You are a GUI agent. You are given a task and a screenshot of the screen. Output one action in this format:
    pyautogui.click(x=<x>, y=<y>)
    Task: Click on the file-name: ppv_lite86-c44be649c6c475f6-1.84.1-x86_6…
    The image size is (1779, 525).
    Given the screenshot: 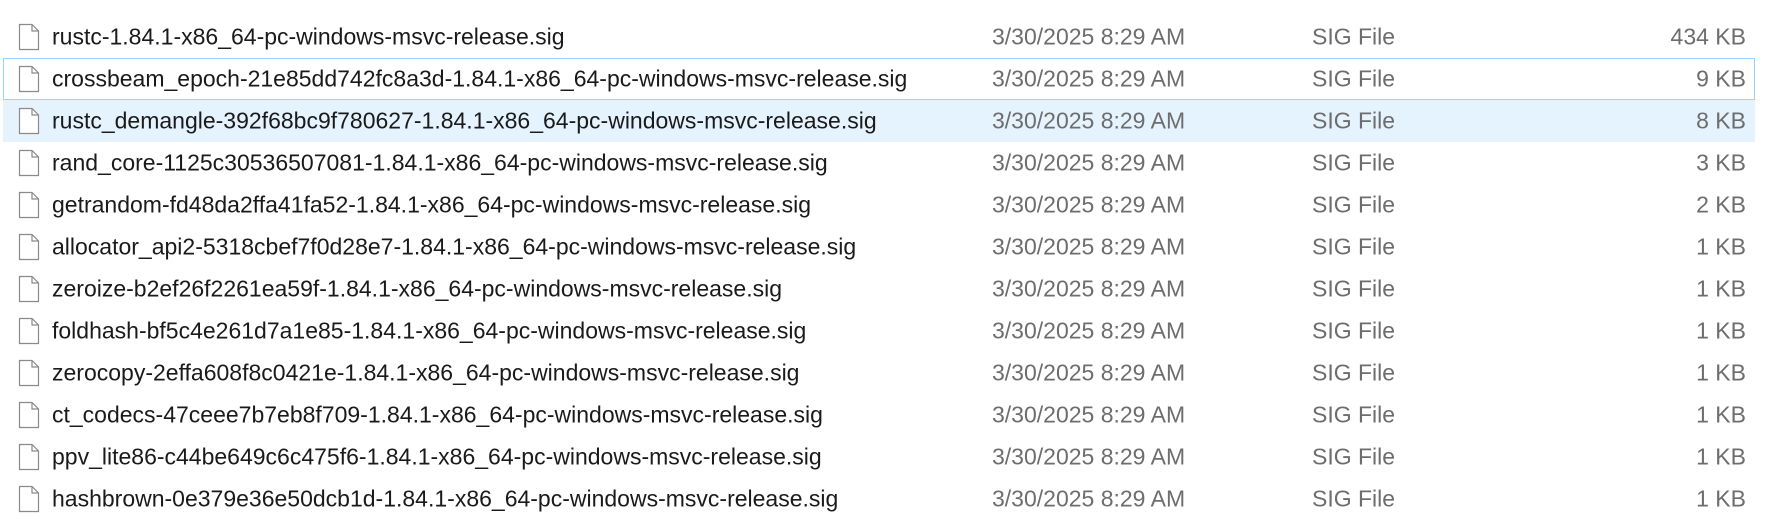 What is the action you would take?
    pyautogui.click(x=437, y=456)
    